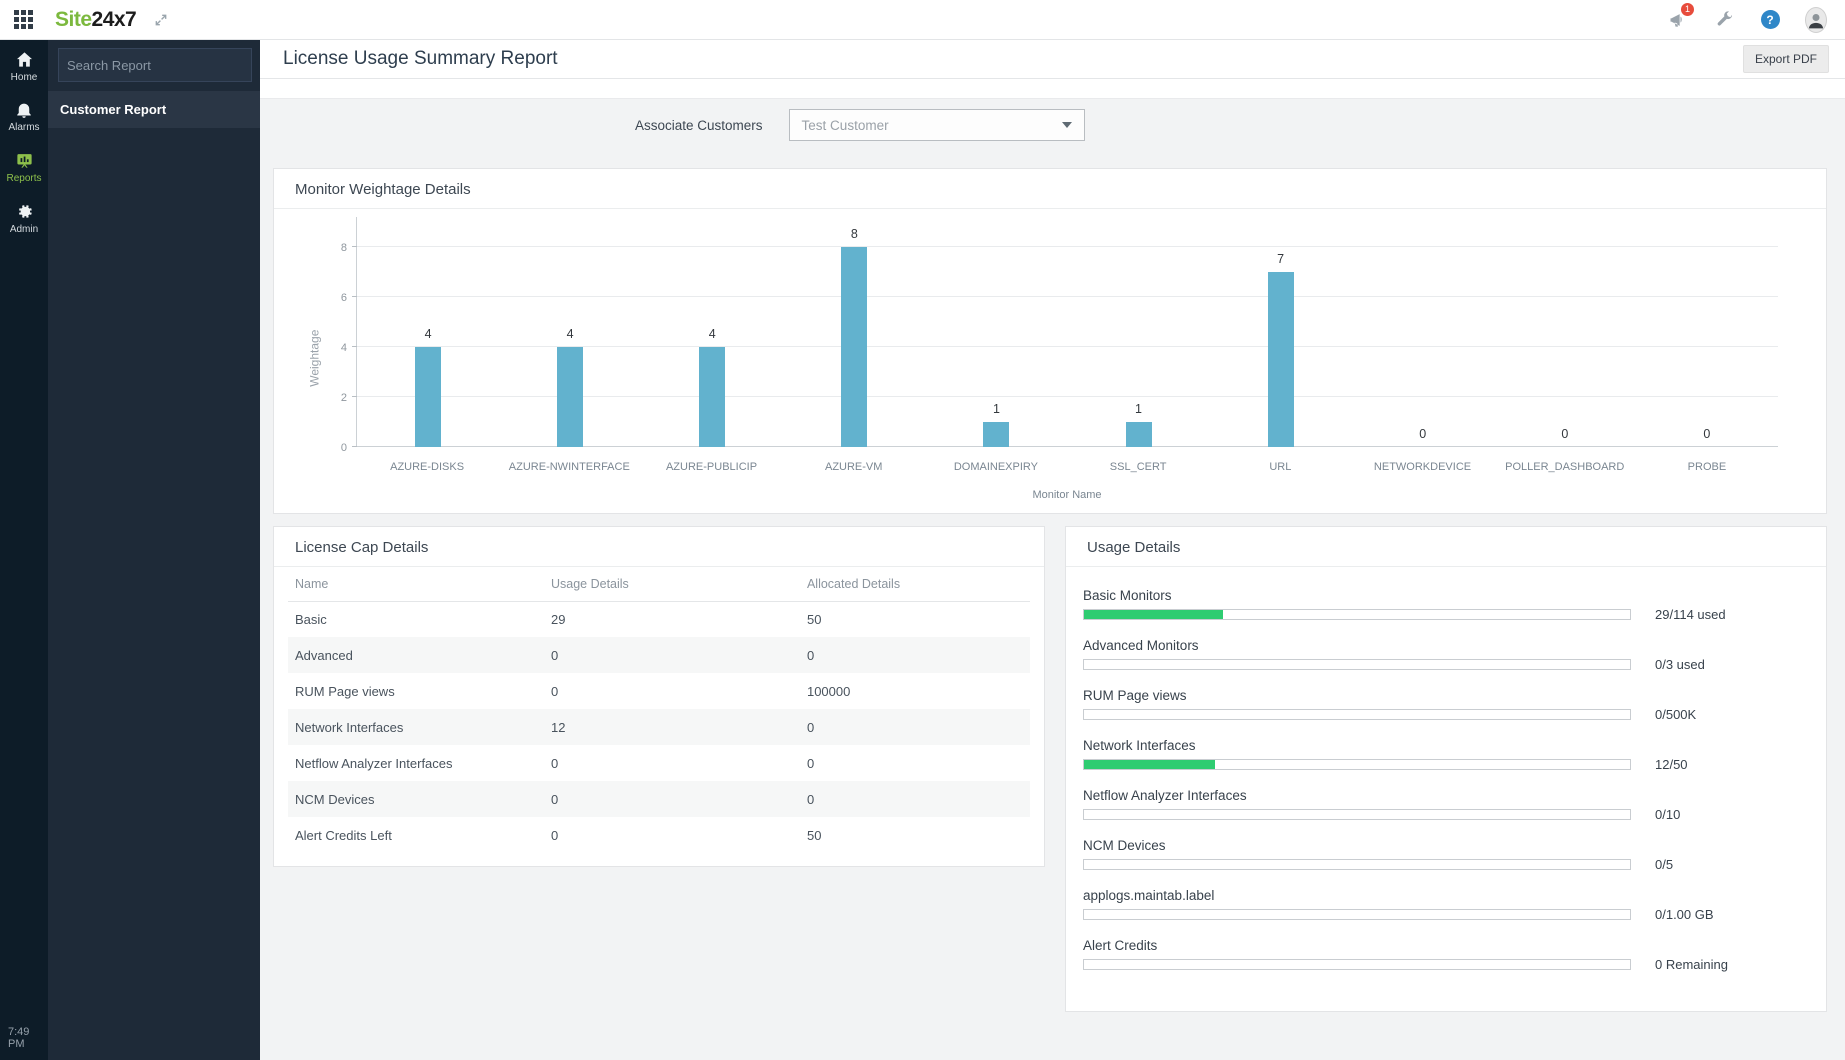 Image resolution: width=1845 pixels, height=1060 pixels. Describe the element at coordinates (1668, 814) in the screenshot. I see `usage-item-value: 0/10` at that location.